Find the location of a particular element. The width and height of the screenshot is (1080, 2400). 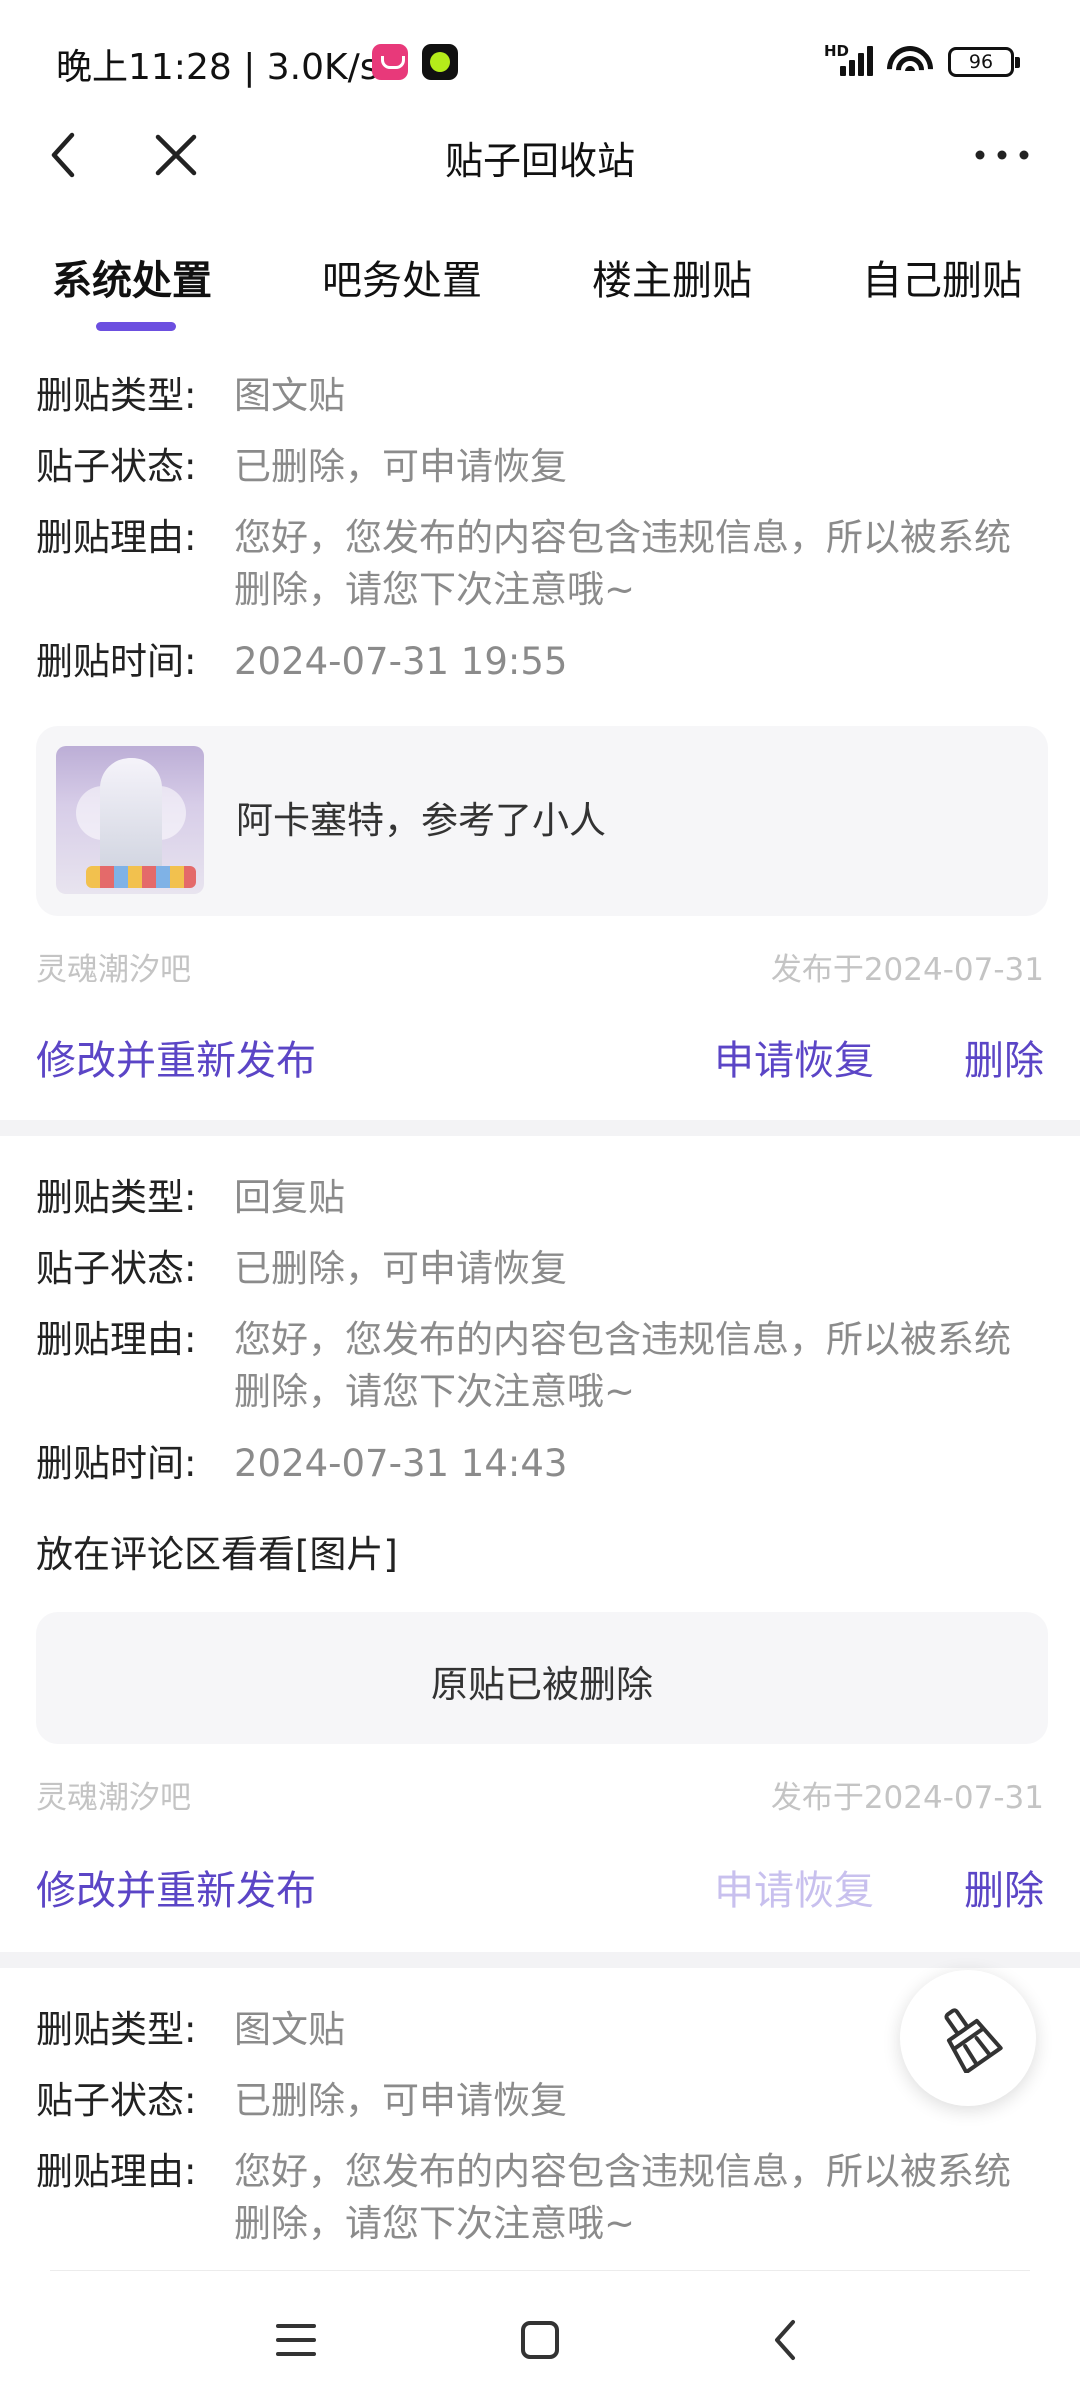

back-triangle-icon is located at coordinates (785, 2340).